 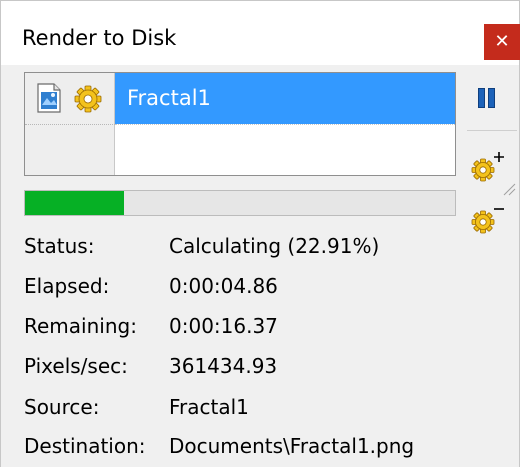 What do you see at coordinates (62, 407) in the screenshot?
I see `source-label: Source:` at bounding box center [62, 407].